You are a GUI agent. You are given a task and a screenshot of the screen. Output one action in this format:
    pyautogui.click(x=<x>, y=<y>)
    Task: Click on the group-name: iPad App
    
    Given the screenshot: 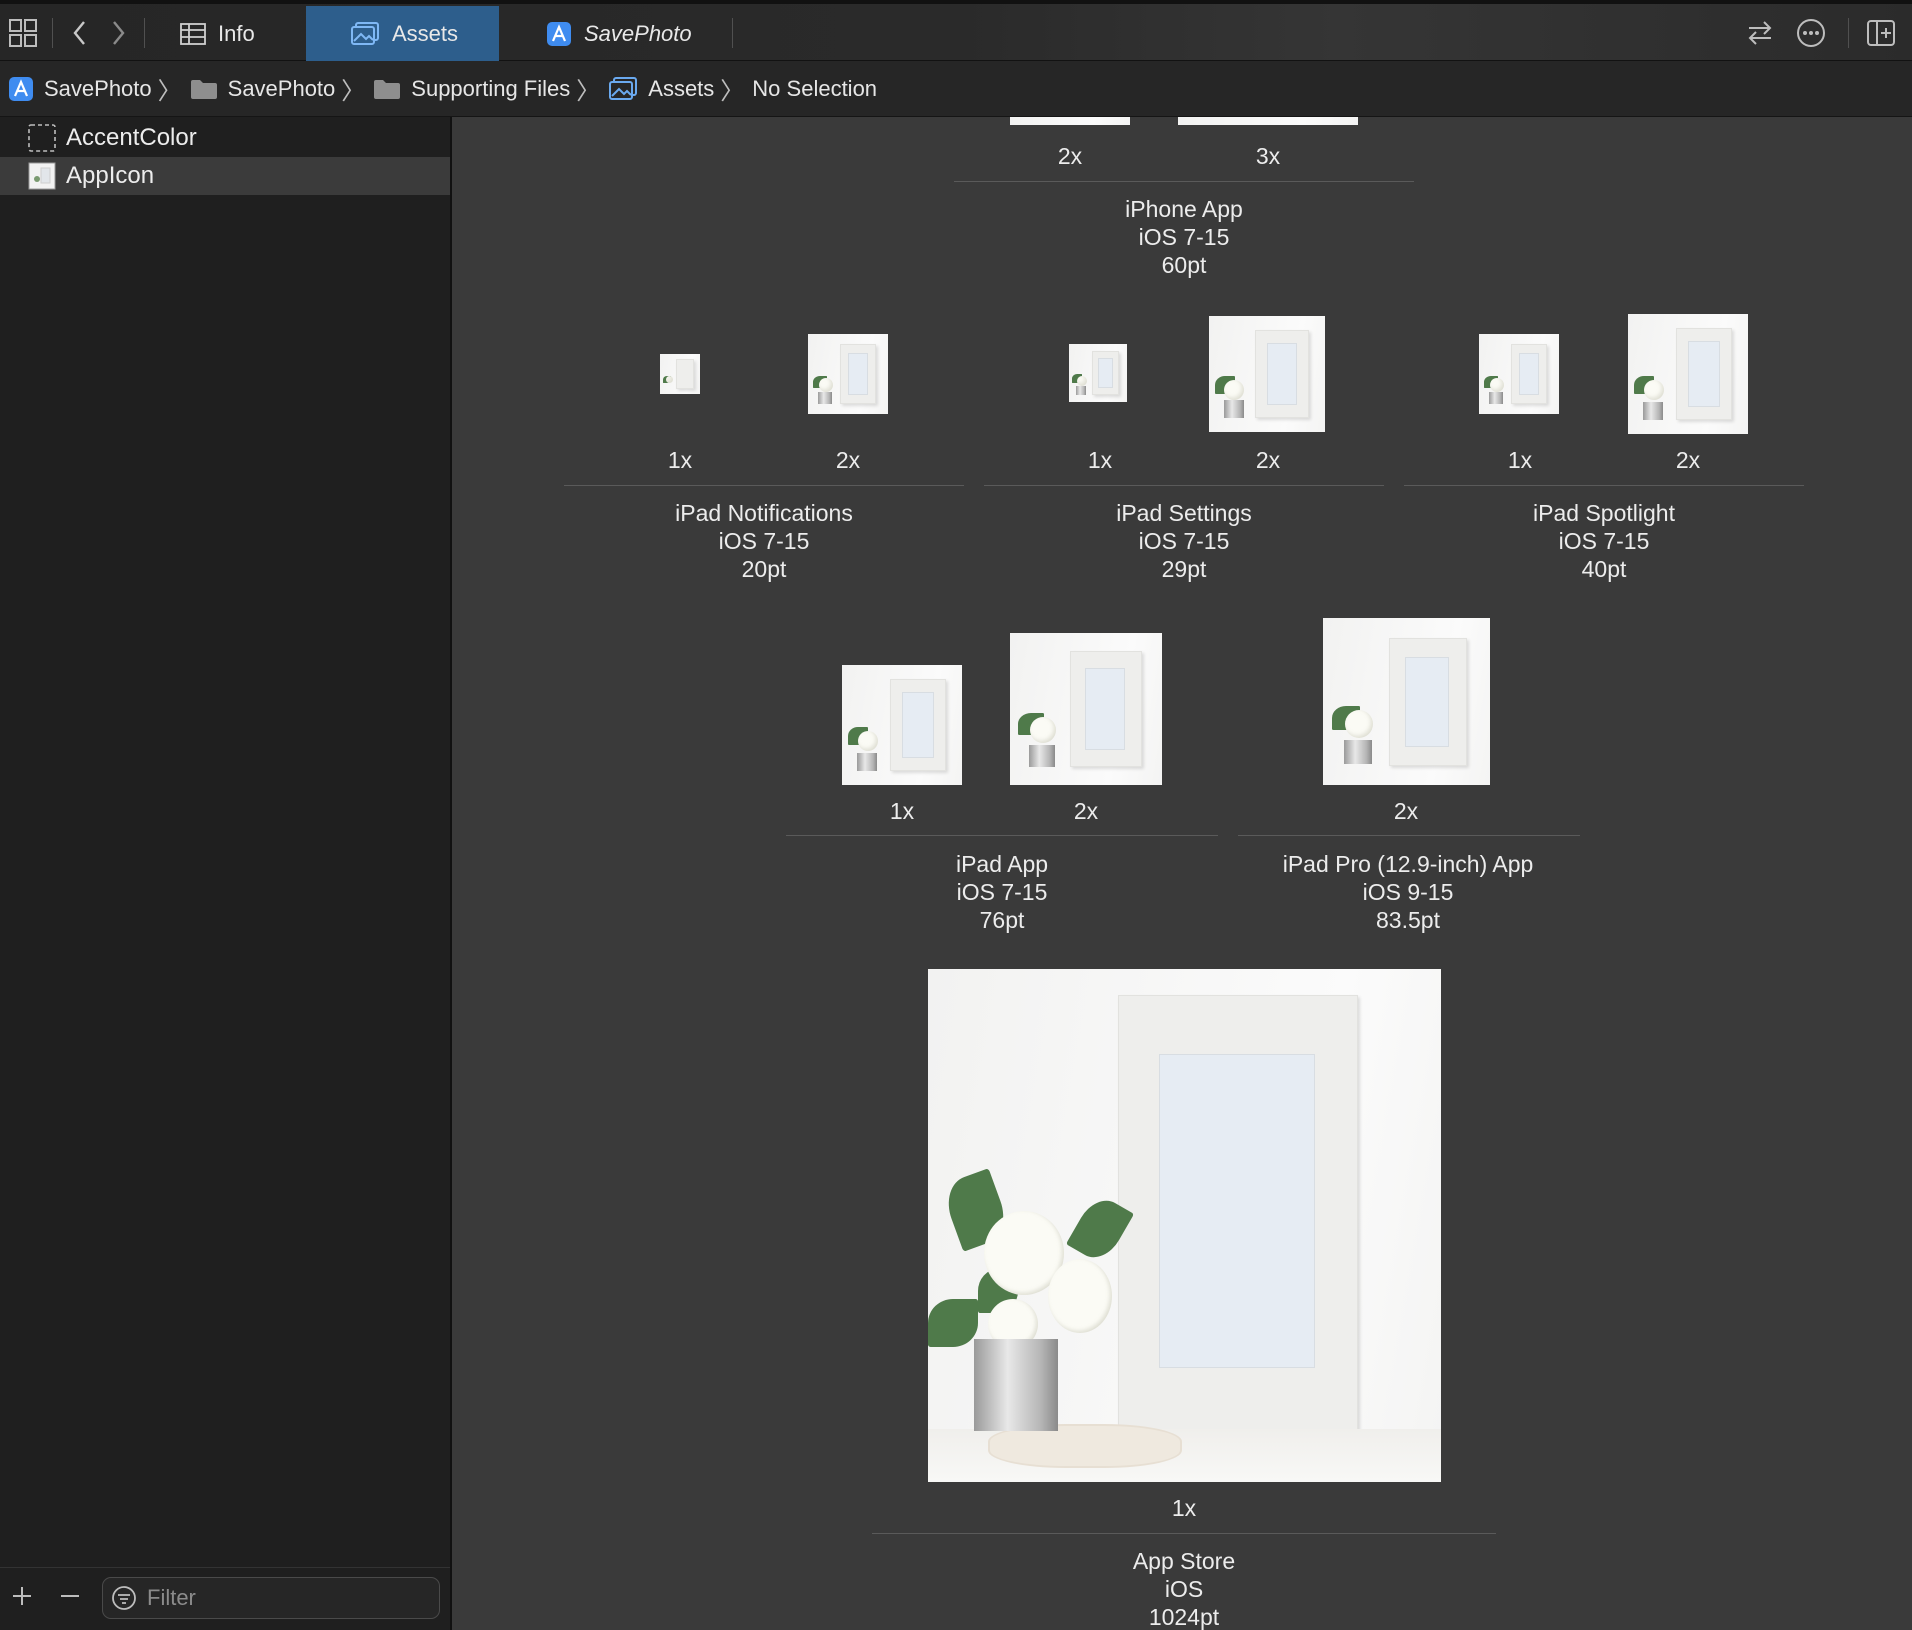 What is the action you would take?
    pyautogui.click(x=1002, y=864)
    